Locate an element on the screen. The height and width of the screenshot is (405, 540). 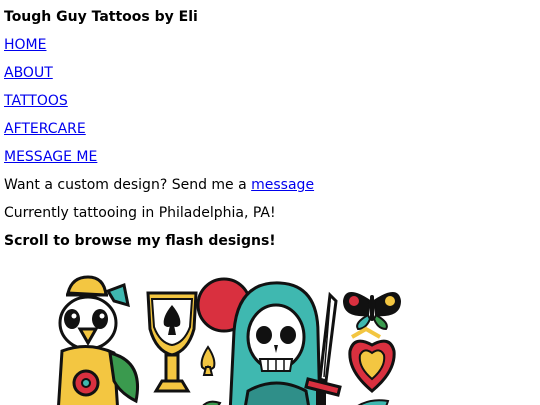
nav-link-about: ABOUT is located at coordinates (28, 73).